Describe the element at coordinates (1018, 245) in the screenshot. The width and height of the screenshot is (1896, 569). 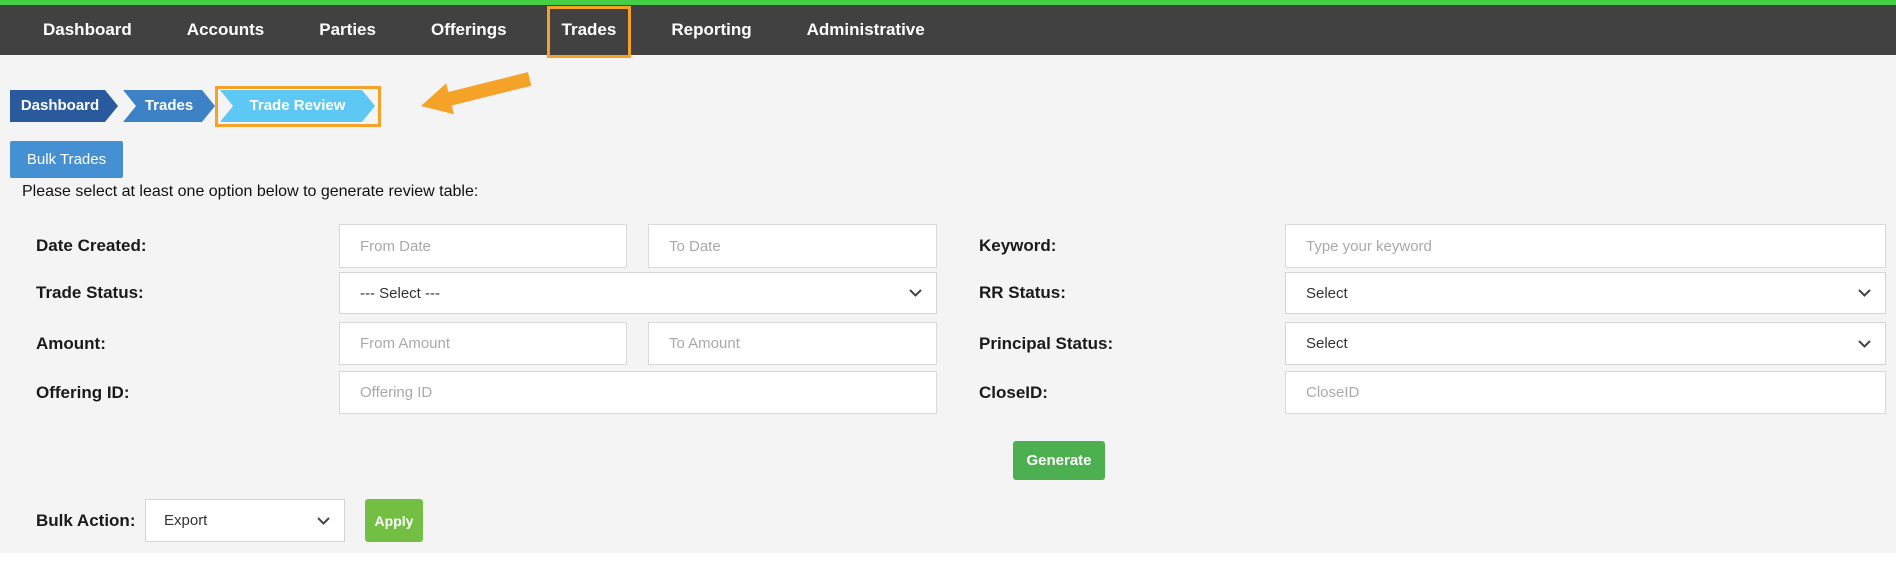
I see `keyword-label: Keyword:` at that location.